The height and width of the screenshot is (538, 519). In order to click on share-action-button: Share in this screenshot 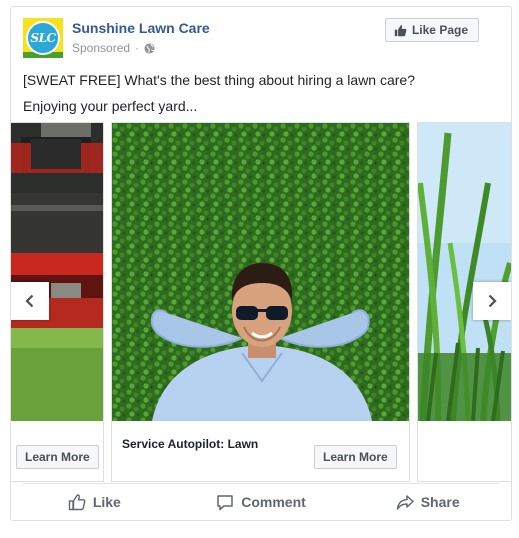, I will do `click(427, 502)`.